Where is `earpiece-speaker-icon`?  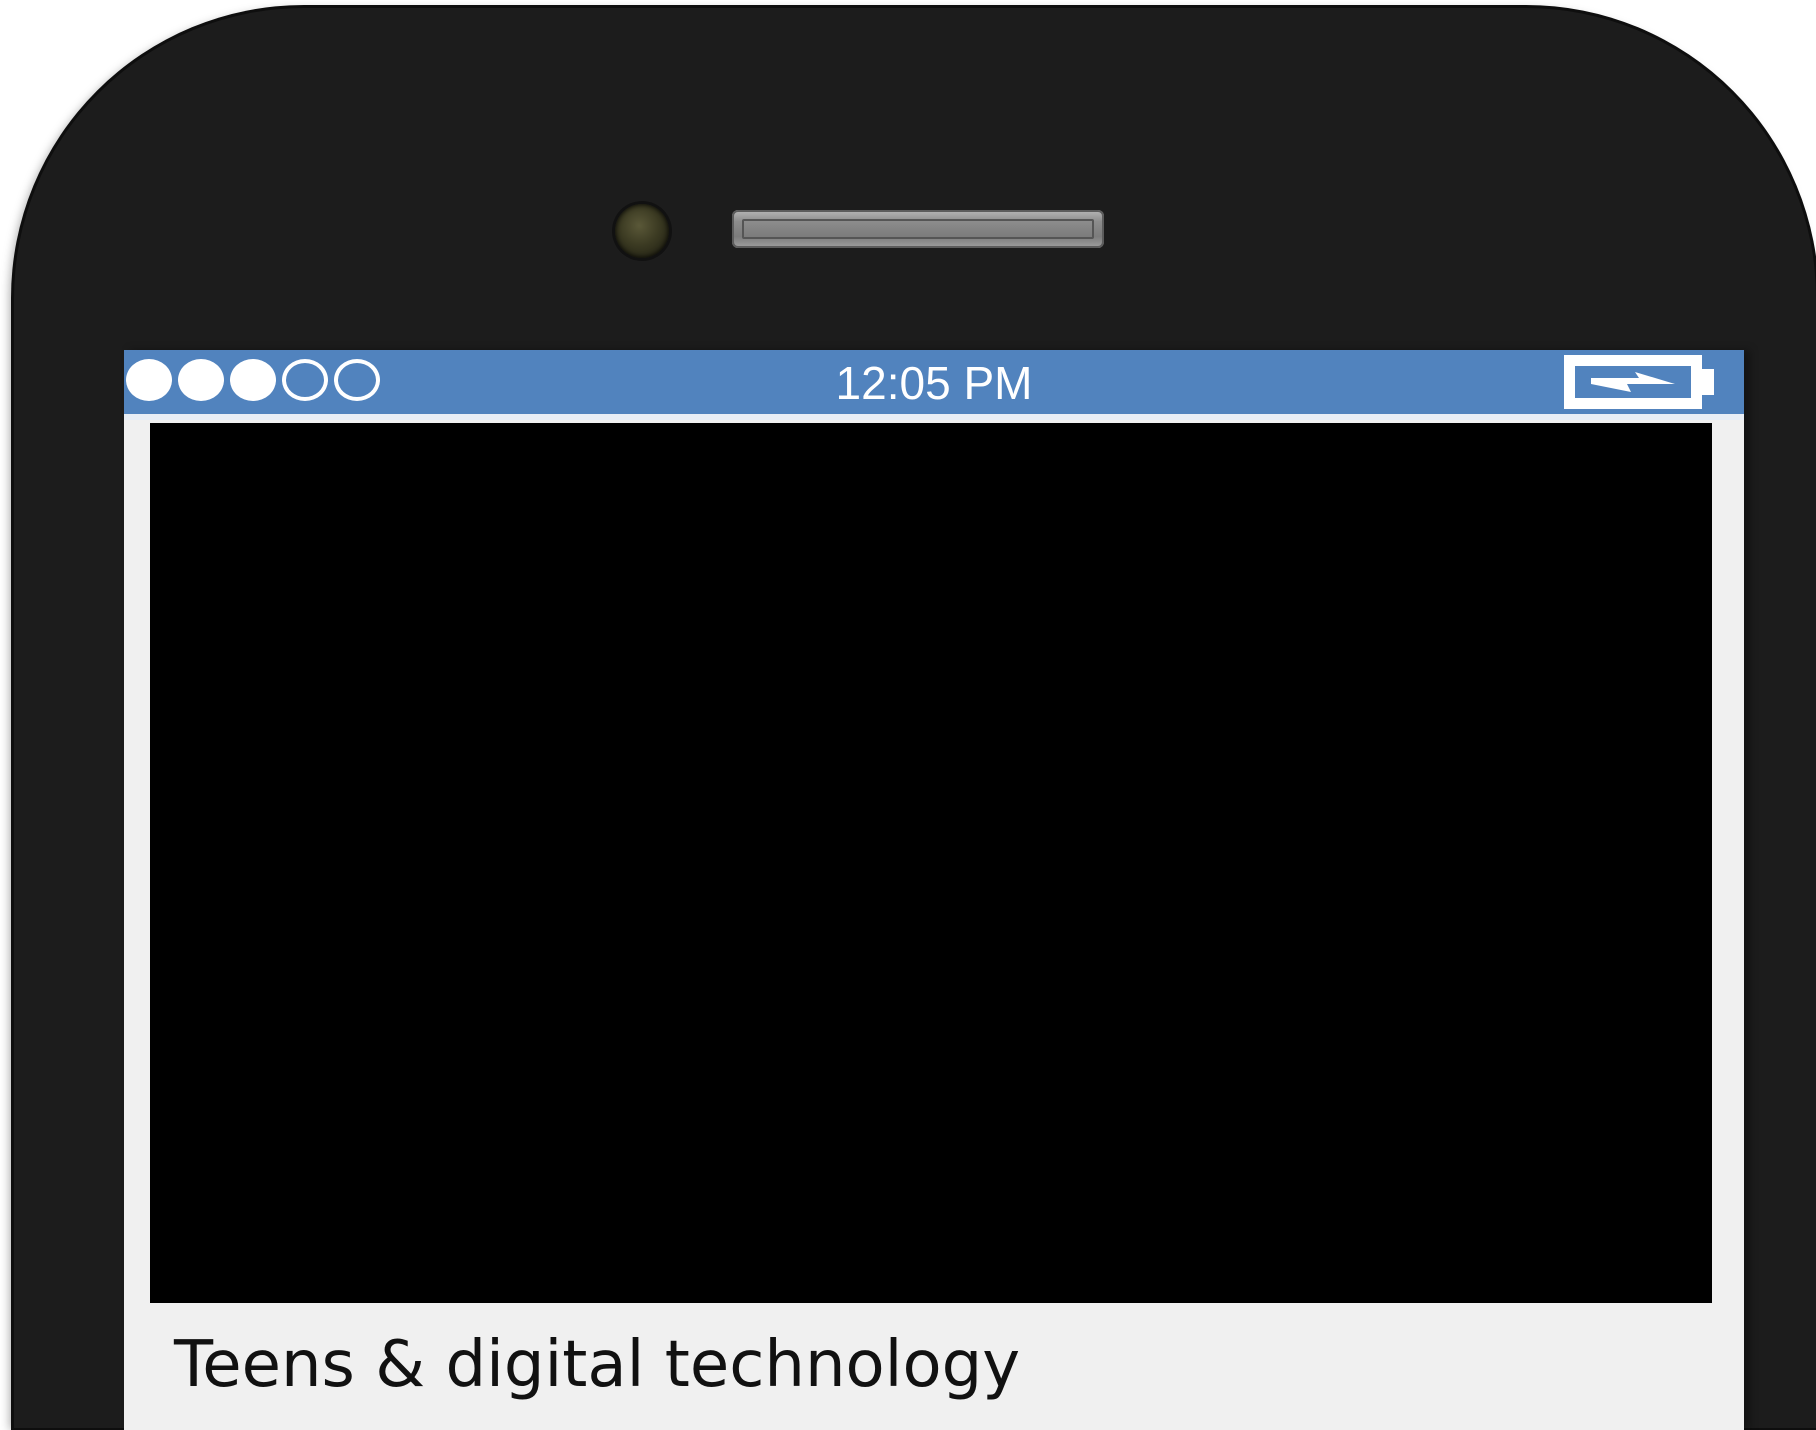 earpiece-speaker-icon is located at coordinates (918, 229).